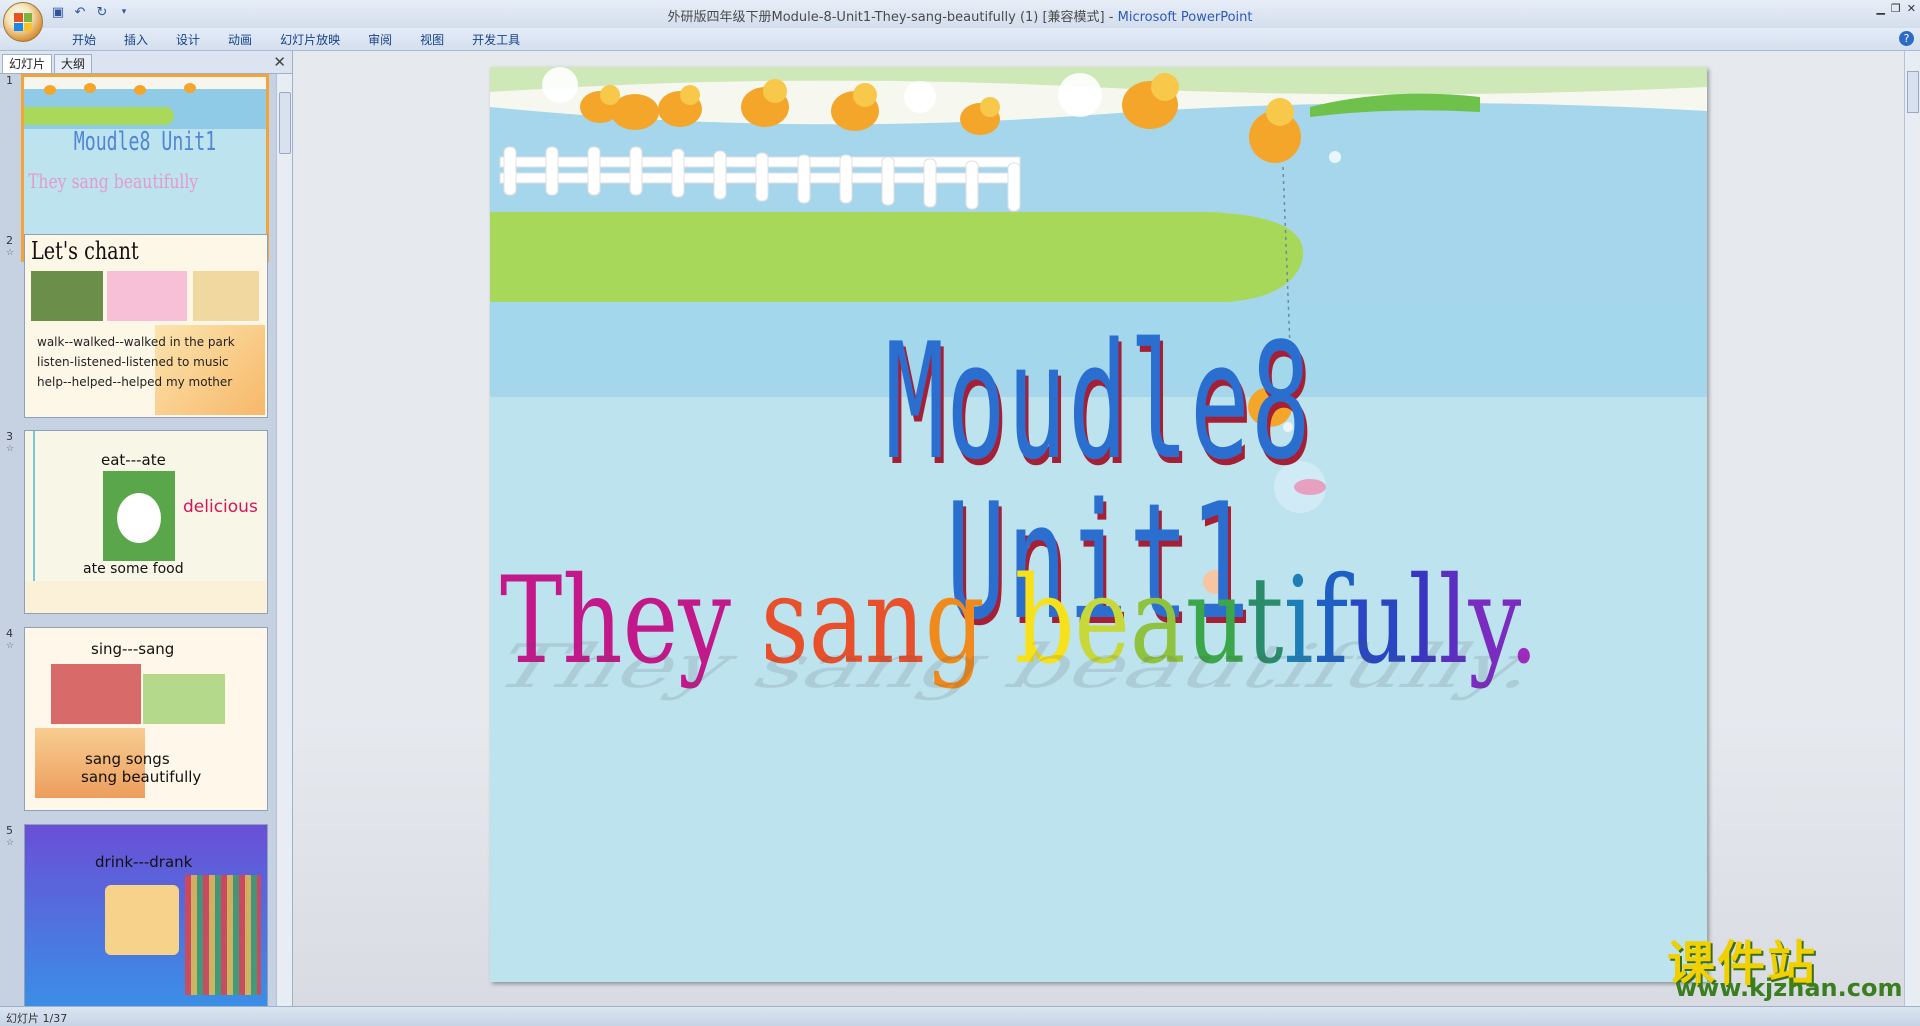 The image size is (1920, 1026). I want to click on tab-animations: 动画, so click(240, 39).